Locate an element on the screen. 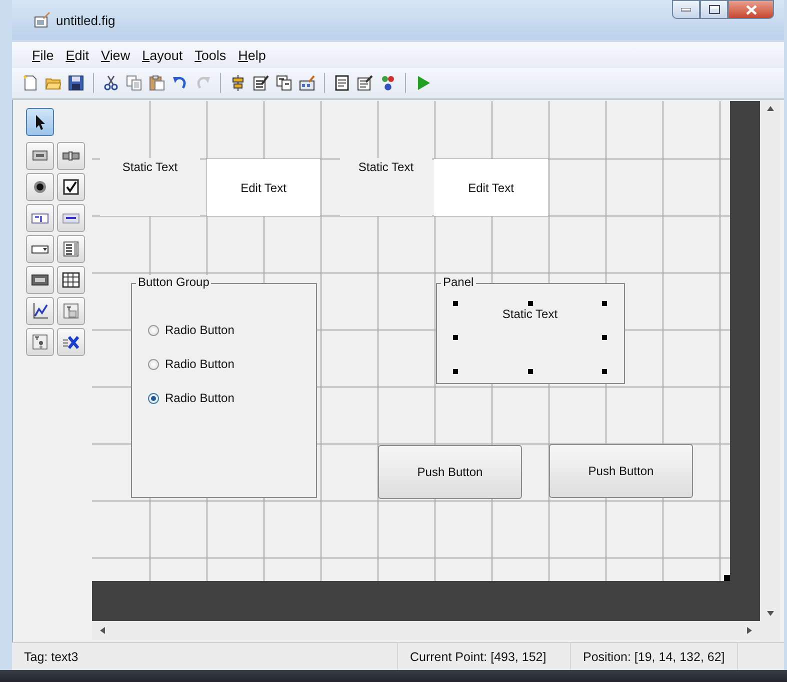 Image resolution: width=787 pixels, height=682 pixels. property-list-icon is located at coordinates (365, 83).